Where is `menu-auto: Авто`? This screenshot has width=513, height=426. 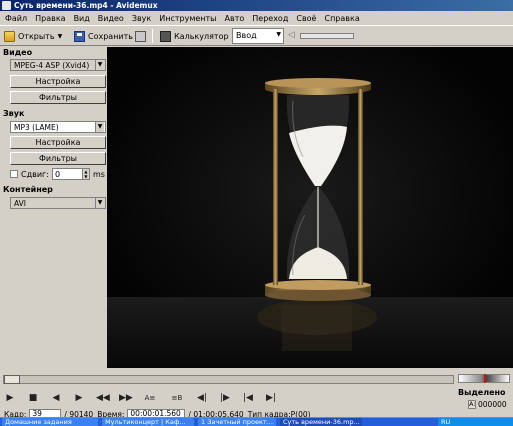 menu-auto: Авто is located at coordinates (235, 18).